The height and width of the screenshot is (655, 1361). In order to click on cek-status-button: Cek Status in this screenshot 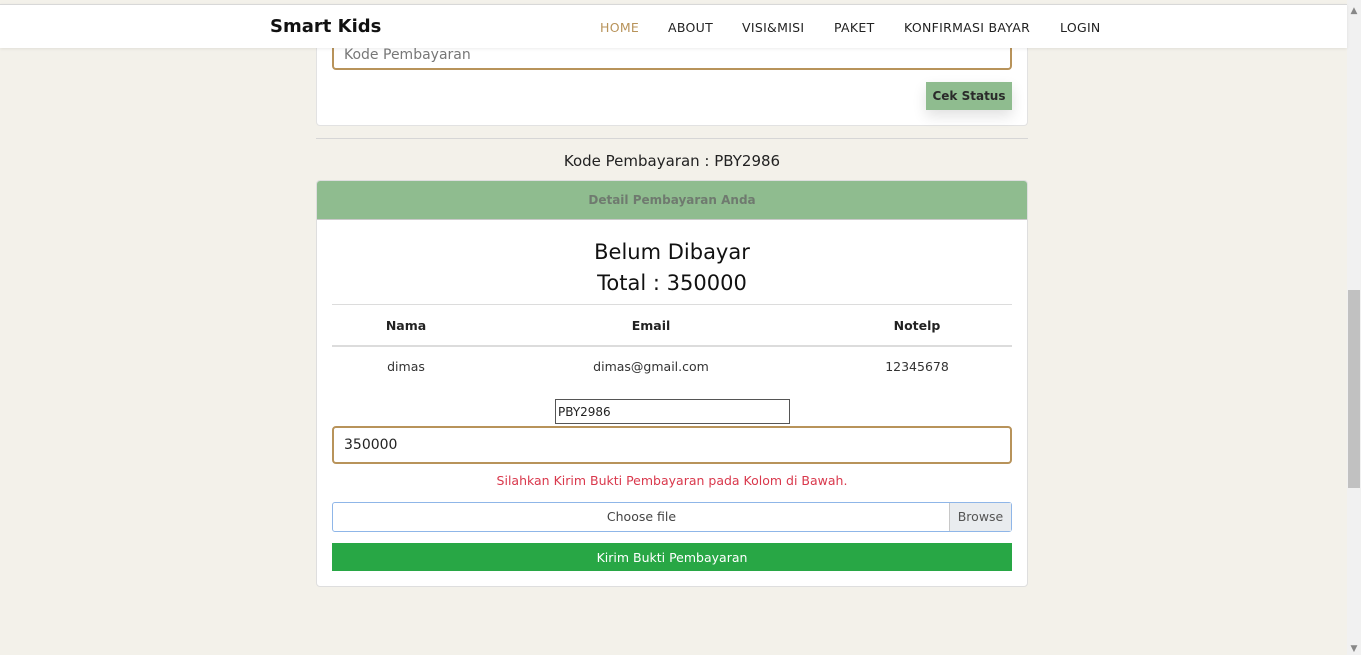, I will do `click(969, 96)`.